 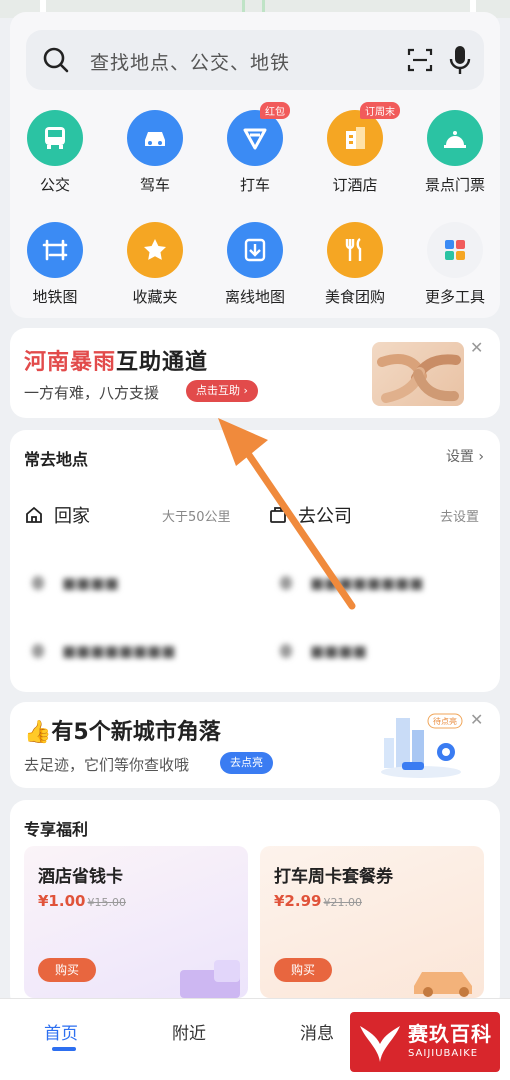 I want to click on tool-label: 离线地图, so click(x=254, y=297).